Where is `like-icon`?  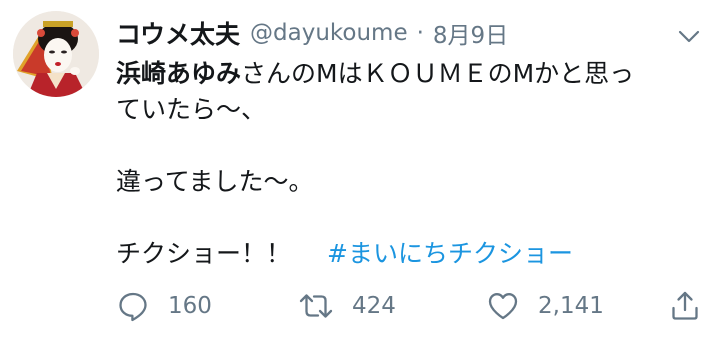
like-icon is located at coordinates (503, 306).